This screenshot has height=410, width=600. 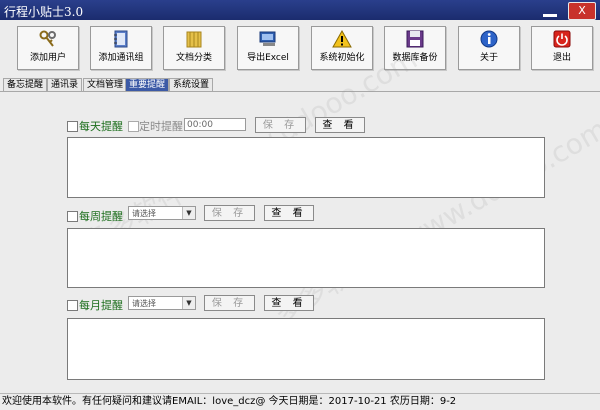 I want to click on tab-important-reminders: 重要提醒, so click(x=147, y=85).